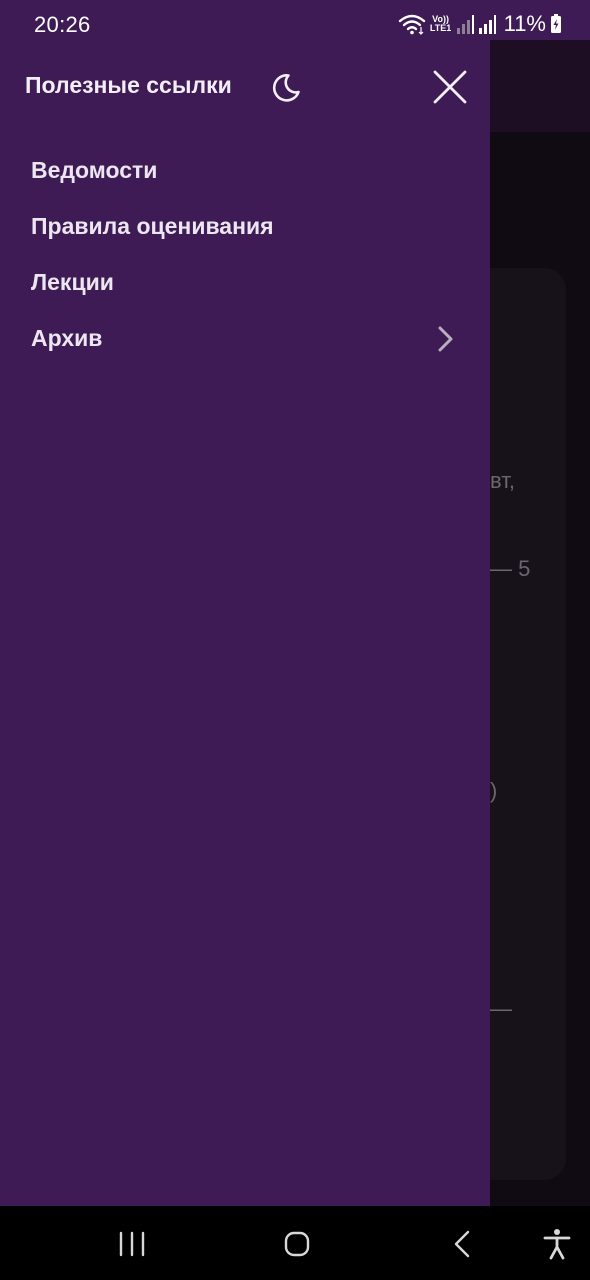  I want to click on recent-apps-icon, so click(132, 1249).